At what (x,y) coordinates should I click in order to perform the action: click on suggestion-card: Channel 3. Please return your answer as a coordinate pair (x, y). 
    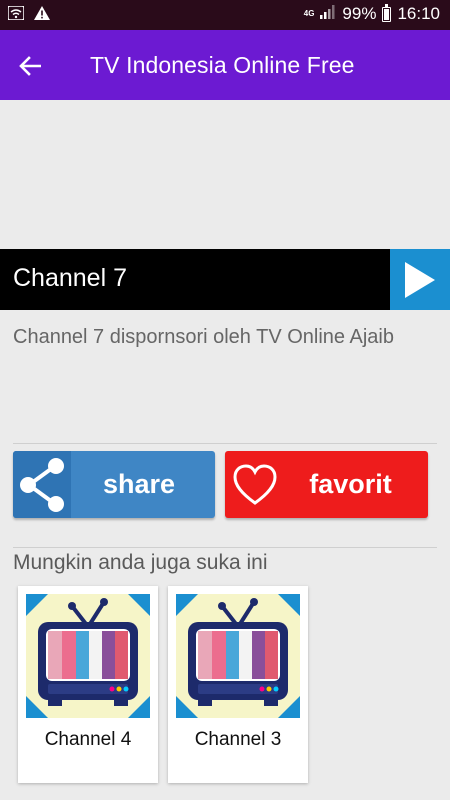
    Looking at the image, I should click on (238, 684).